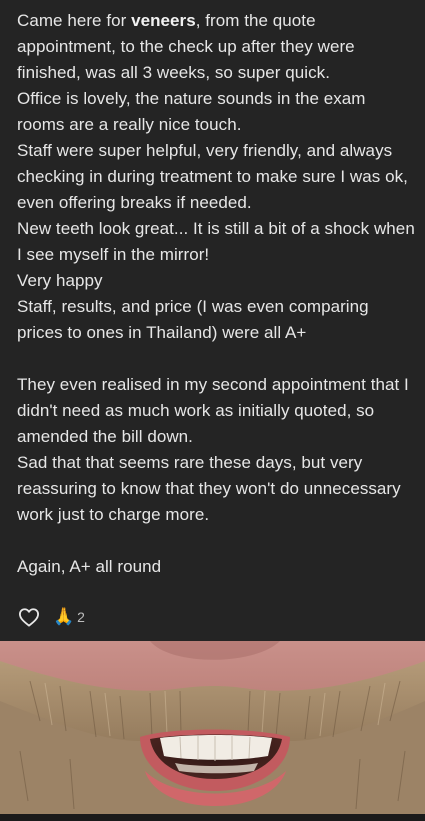 Image resolution: width=425 pixels, height=821 pixels. I want to click on review-keyword-veneers: veneers, so click(163, 20).